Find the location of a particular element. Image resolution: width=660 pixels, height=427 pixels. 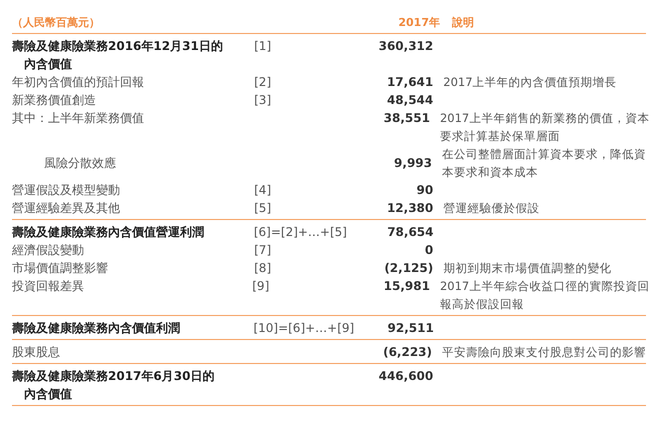

row-label: 股東股息 is located at coordinates (36, 352).